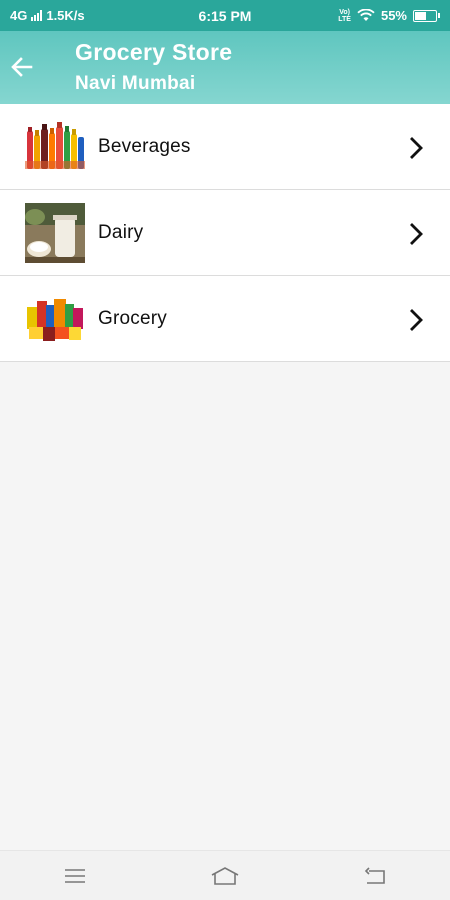  What do you see at coordinates (132, 318) in the screenshot?
I see `list-item-label: Grocery` at bounding box center [132, 318].